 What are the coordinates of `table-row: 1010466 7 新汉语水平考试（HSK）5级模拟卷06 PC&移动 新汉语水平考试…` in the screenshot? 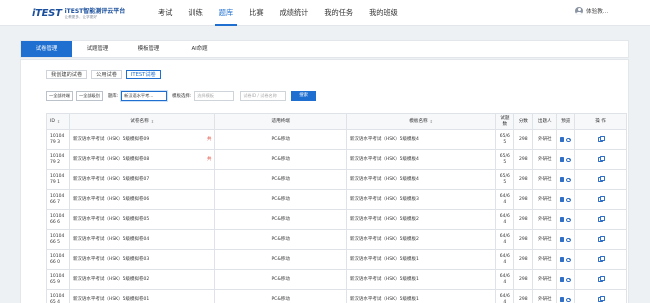 It's located at (336, 200).